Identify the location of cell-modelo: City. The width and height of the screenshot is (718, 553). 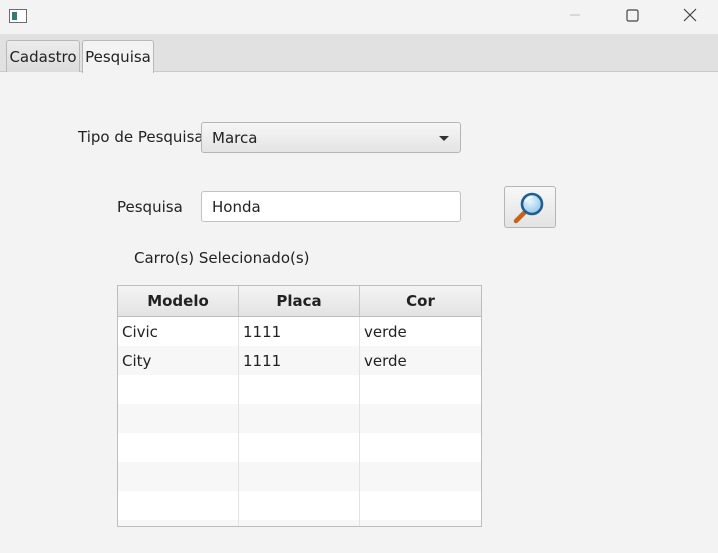
(178, 360).